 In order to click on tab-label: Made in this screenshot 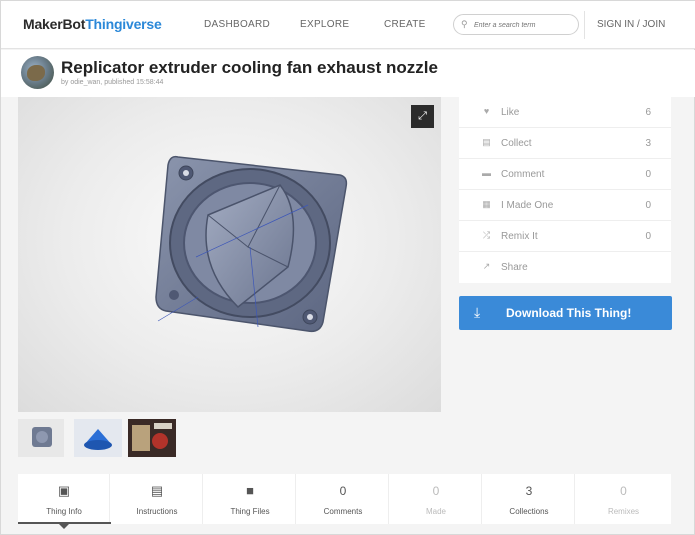, I will do `click(435, 511)`.